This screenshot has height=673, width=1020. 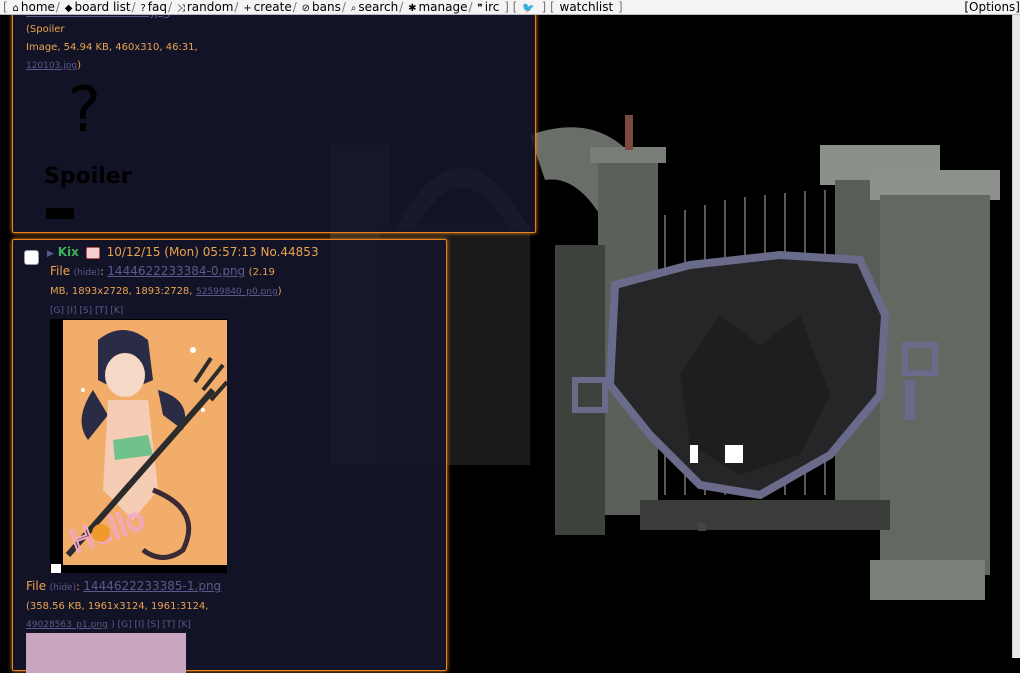 What do you see at coordinates (143, 8) in the screenshot?
I see `question-icon: ?` at bounding box center [143, 8].